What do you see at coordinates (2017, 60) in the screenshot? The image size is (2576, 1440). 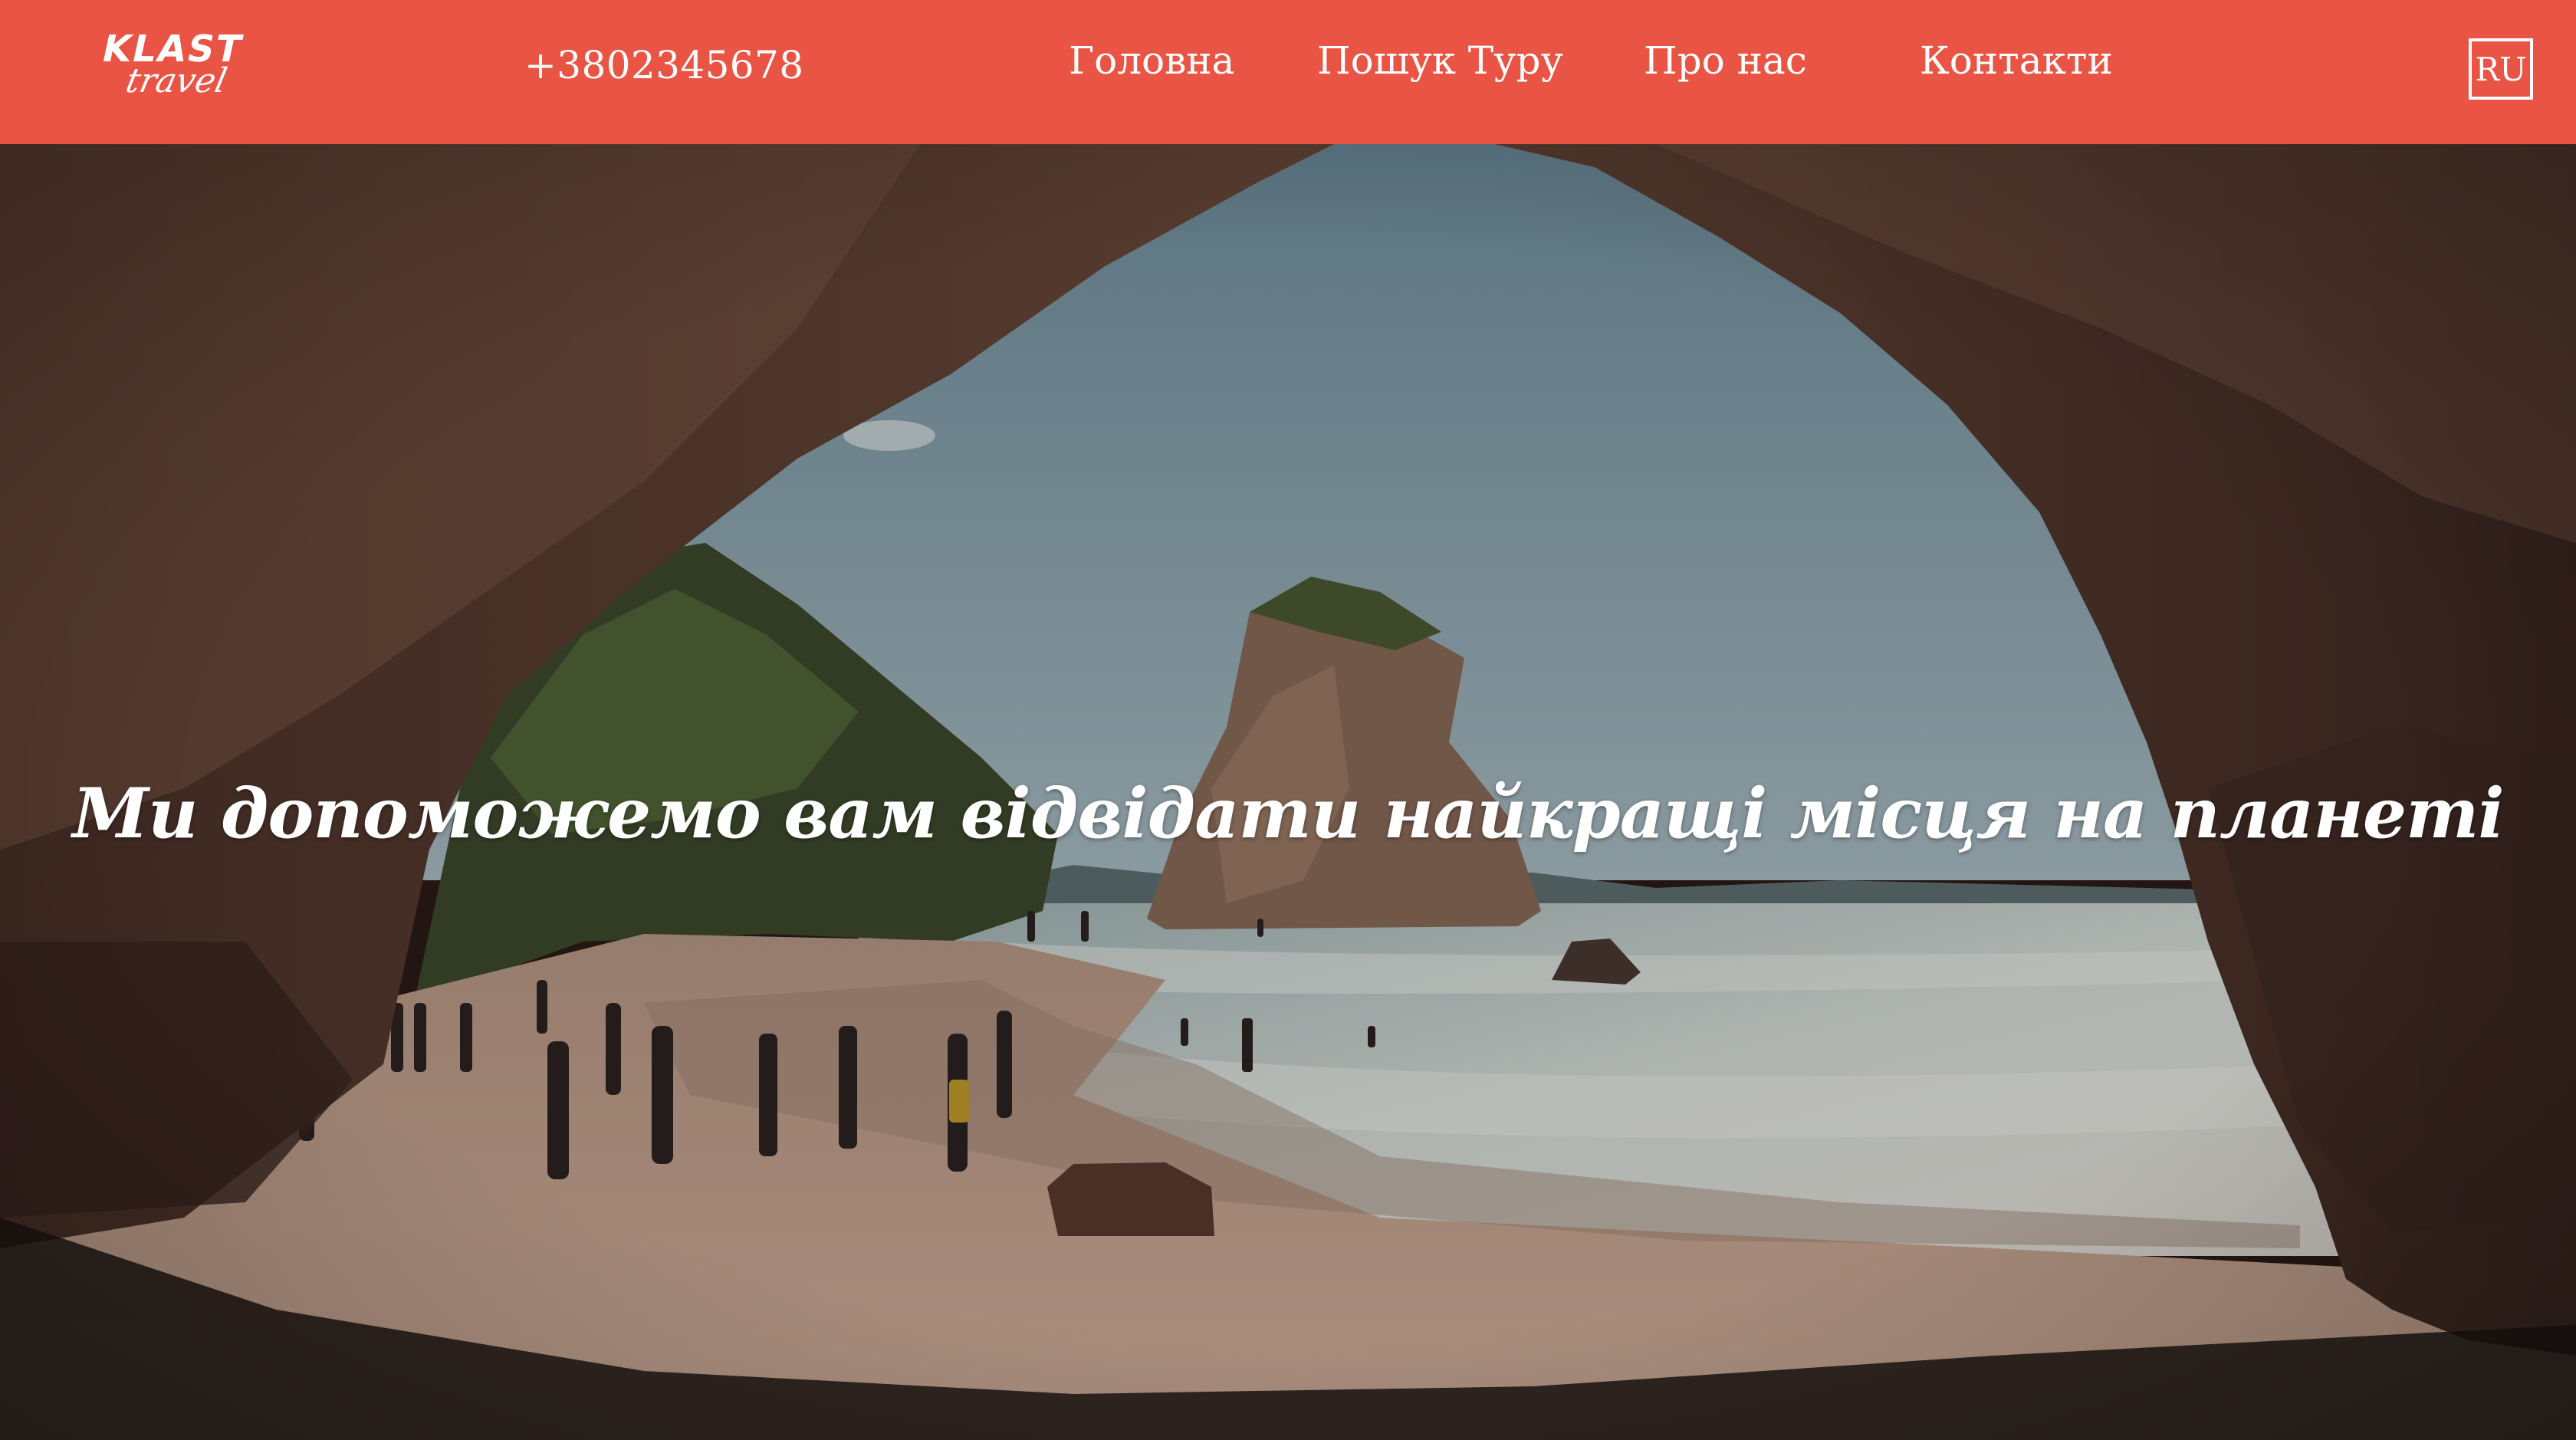 I see `nav-contacts: Контакти` at bounding box center [2017, 60].